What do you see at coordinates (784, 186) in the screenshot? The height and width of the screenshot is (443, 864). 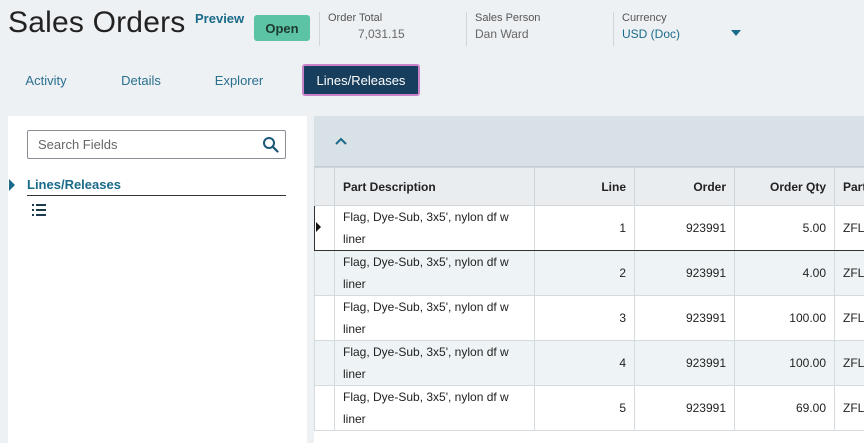 I see `column-header-order-qty: Order Qty` at bounding box center [784, 186].